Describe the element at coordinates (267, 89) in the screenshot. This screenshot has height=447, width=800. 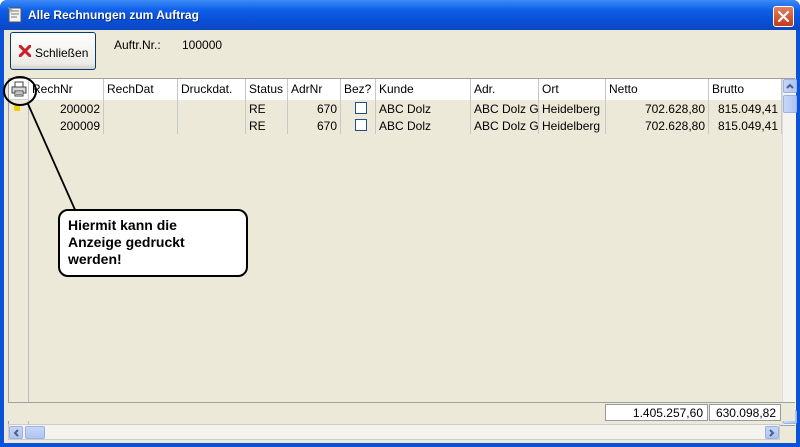
I see `col-header-status: Status` at that location.